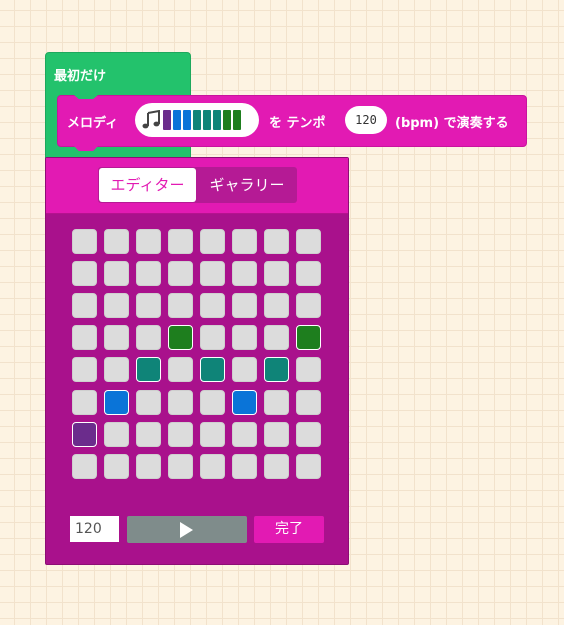 The height and width of the screenshot is (625, 564). Describe the element at coordinates (80, 76) in the screenshot. I see `on-start-label: 最初だけ` at that location.